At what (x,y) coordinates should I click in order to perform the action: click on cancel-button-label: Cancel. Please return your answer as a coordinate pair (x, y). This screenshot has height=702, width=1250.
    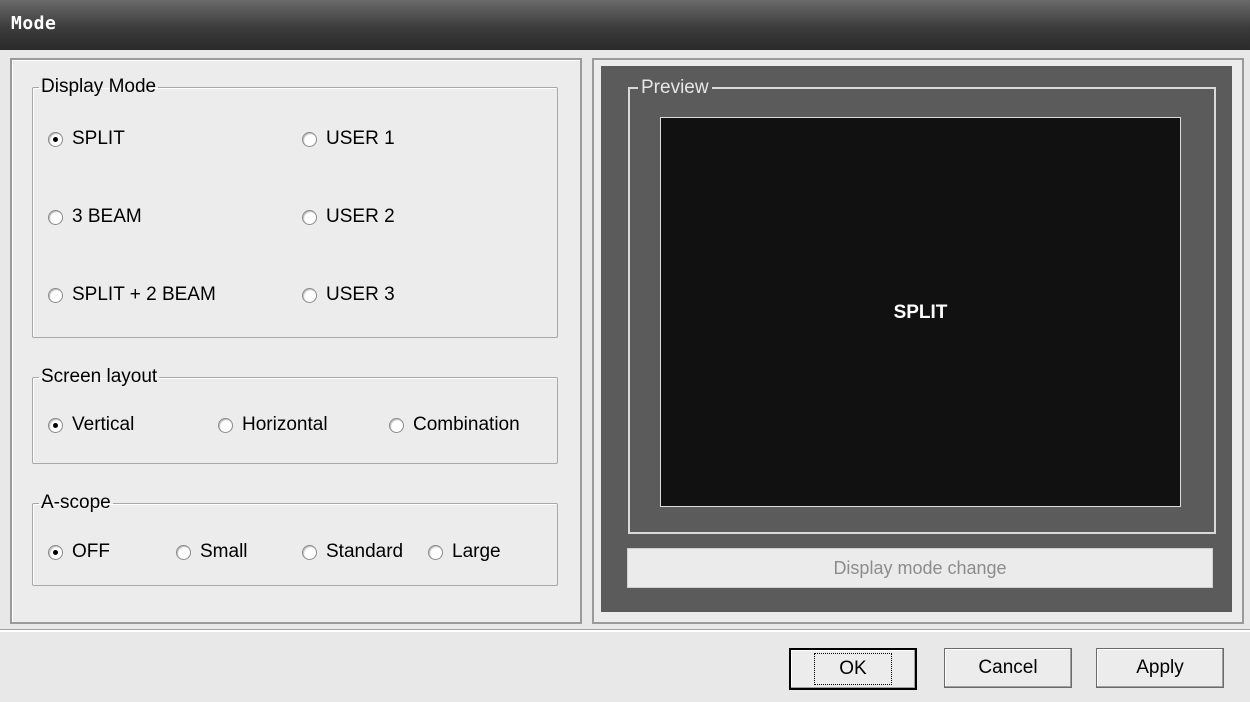
    Looking at the image, I should click on (1008, 667).